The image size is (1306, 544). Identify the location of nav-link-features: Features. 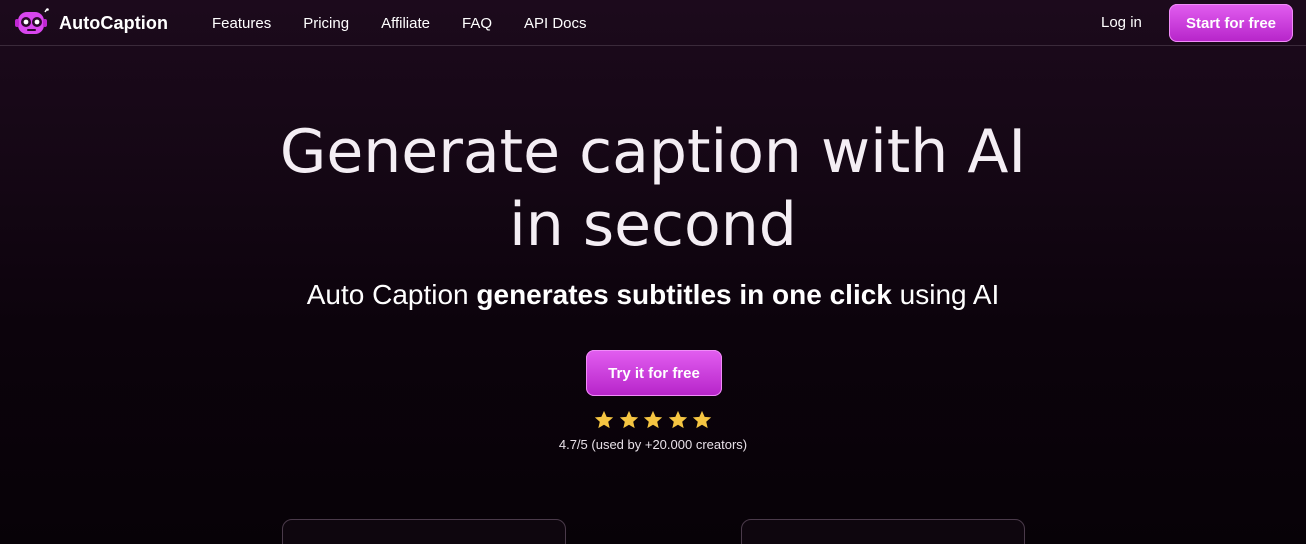
(241, 23).